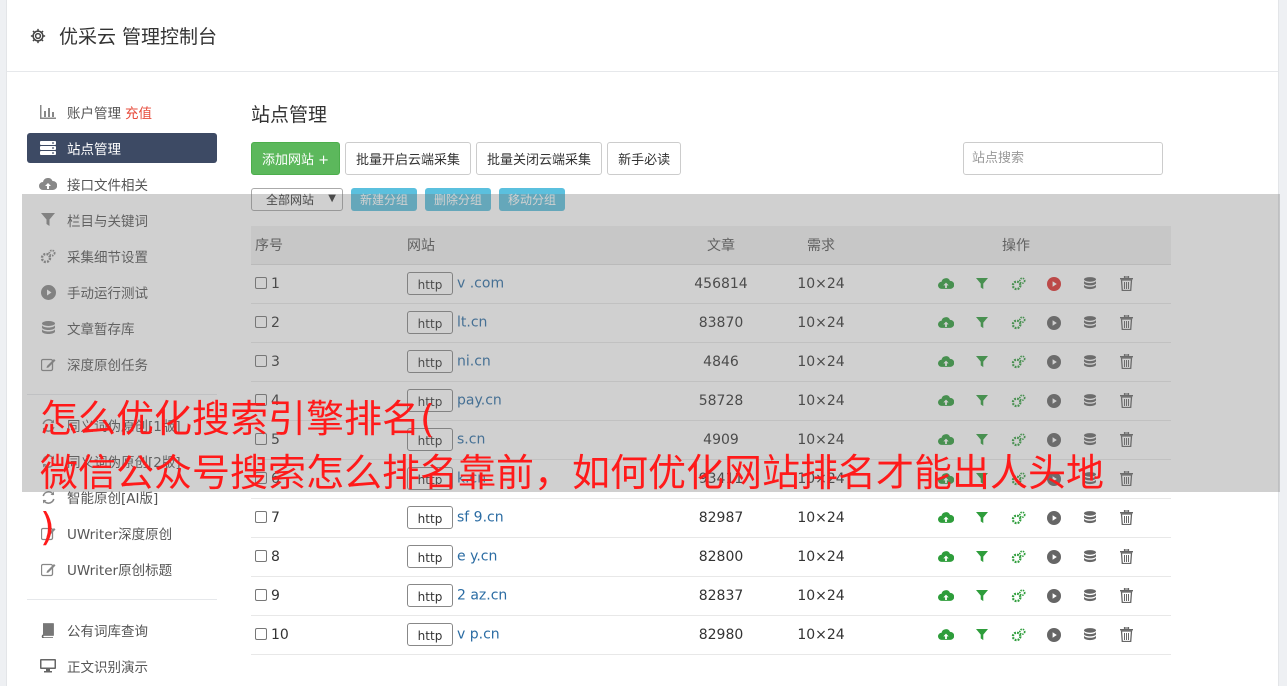  Describe the element at coordinates (480, 284) in the screenshot. I see `site-domain-link: v .com` at that location.